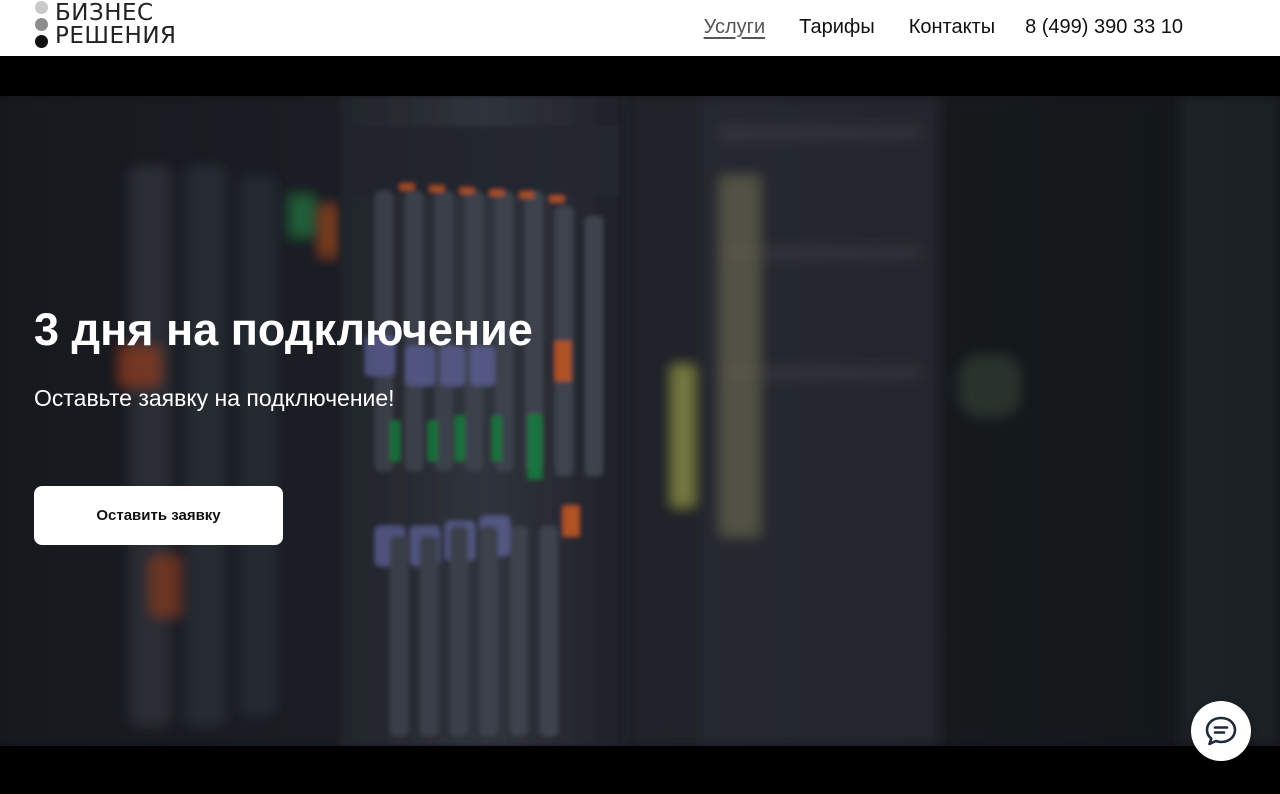 The width and height of the screenshot is (1280, 794). What do you see at coordinates (41, 24) in the screenshot?
I see `logo-dot-mid` at bounding box center [41, 24].